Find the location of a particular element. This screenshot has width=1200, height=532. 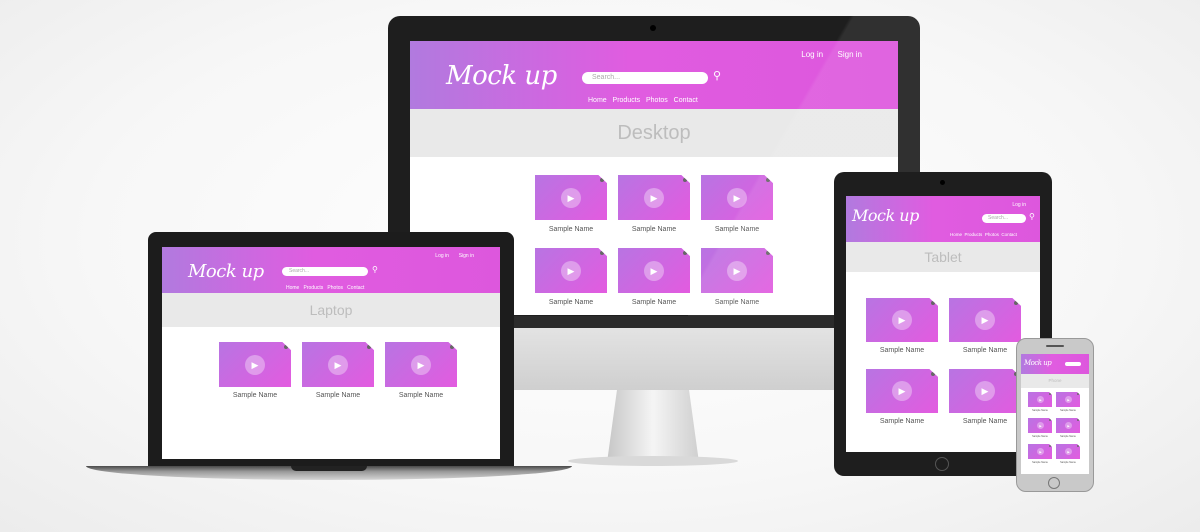

tablet-home-button is located at coordinates (942, 464).